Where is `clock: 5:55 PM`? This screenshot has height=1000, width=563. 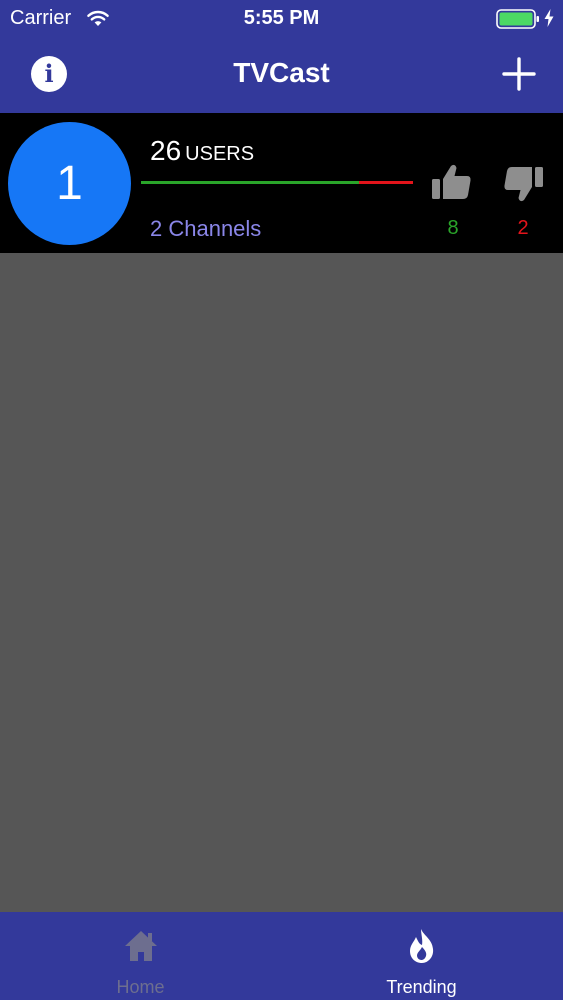
clock: 5:55 PM is located at coordinates (281, 18).